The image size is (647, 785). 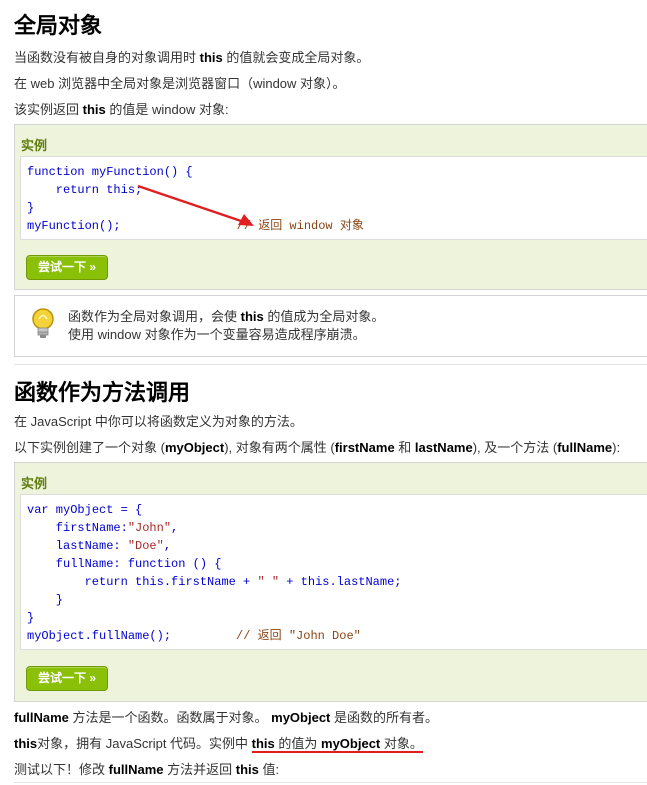 I want to click on section-title-global-object: 全局对象, so click(x=58, y=25).